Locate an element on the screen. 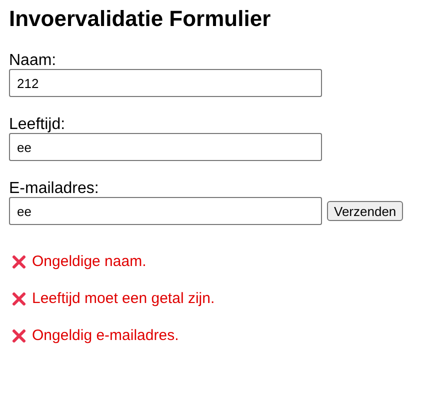 The height and width of the screenshot is (404, 438). error-message: Ongeldige naam. is located at coordinates (89, 262).